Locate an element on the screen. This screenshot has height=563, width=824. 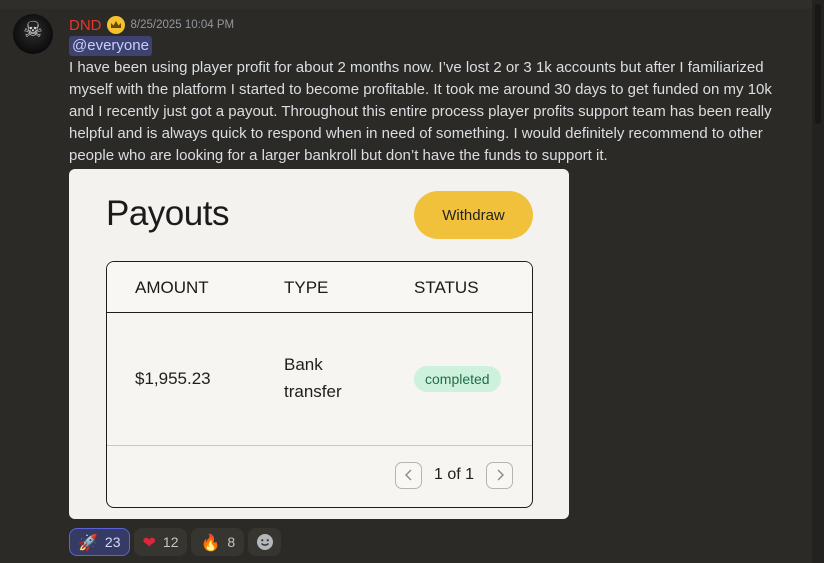
chevron-right-icon is located at coordinates (500, 475).